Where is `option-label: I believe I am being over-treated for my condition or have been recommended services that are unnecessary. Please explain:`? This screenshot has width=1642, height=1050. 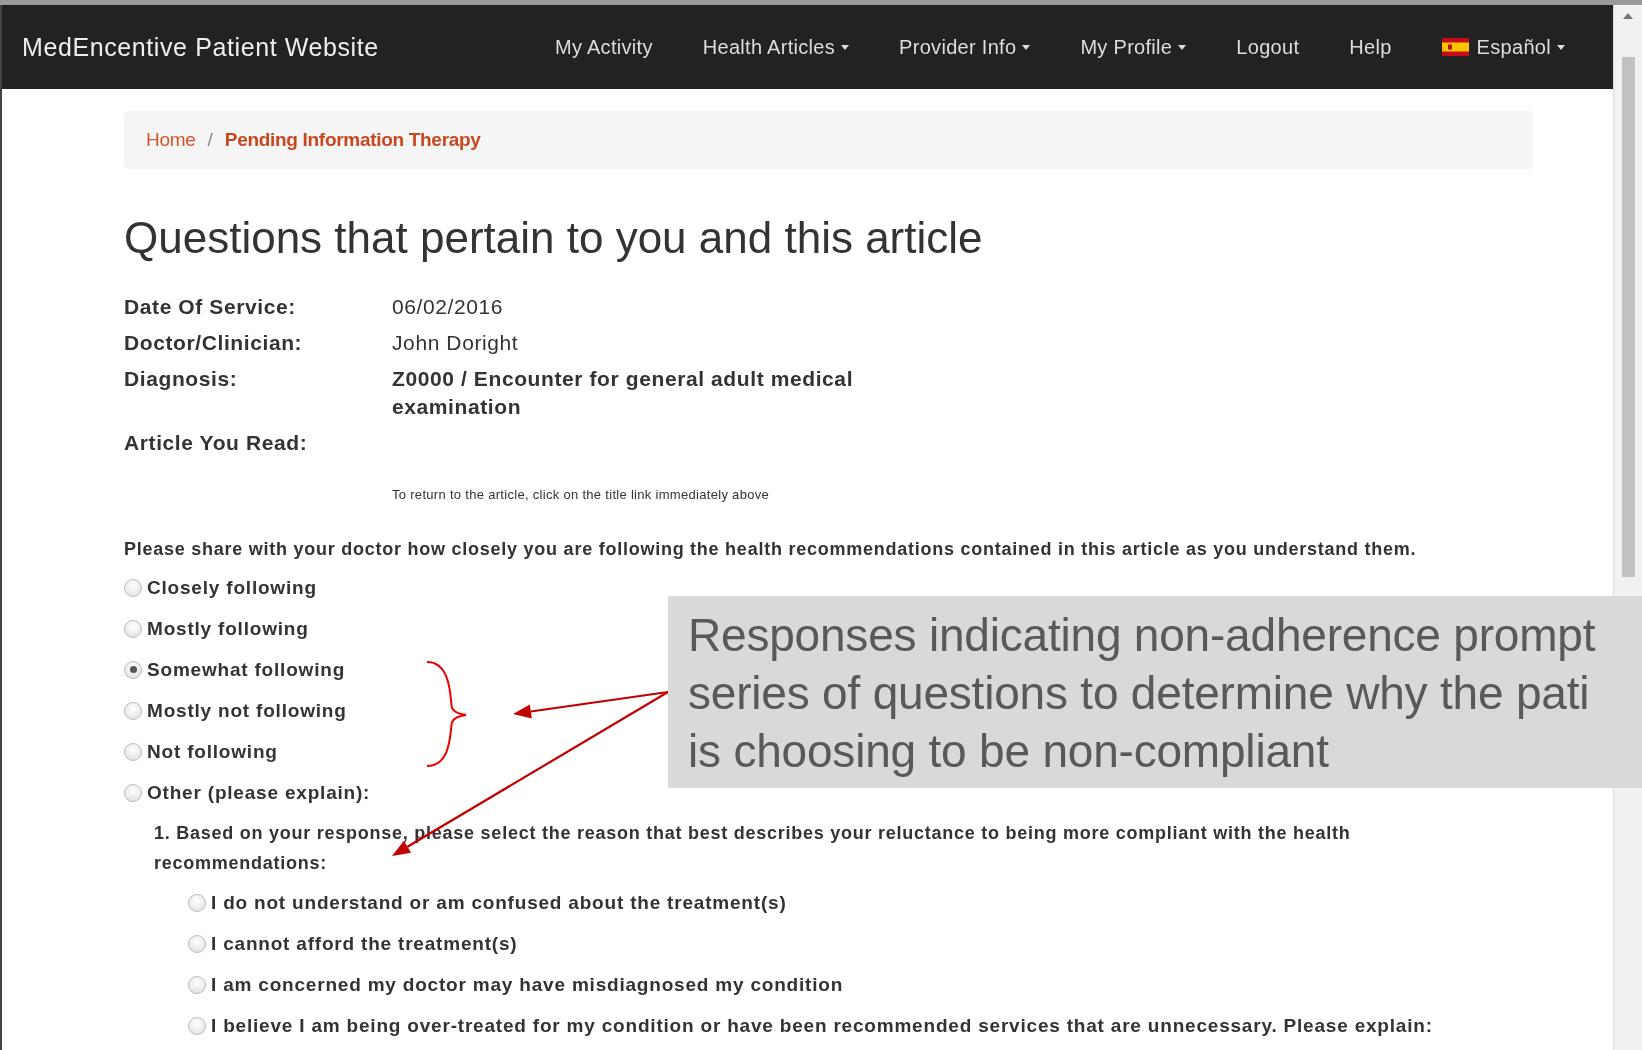 option-label: I believe I am being over-treated for my condition or have been recommended services that are unnecessary. Please explain: is located at coordinates (822, 1025).